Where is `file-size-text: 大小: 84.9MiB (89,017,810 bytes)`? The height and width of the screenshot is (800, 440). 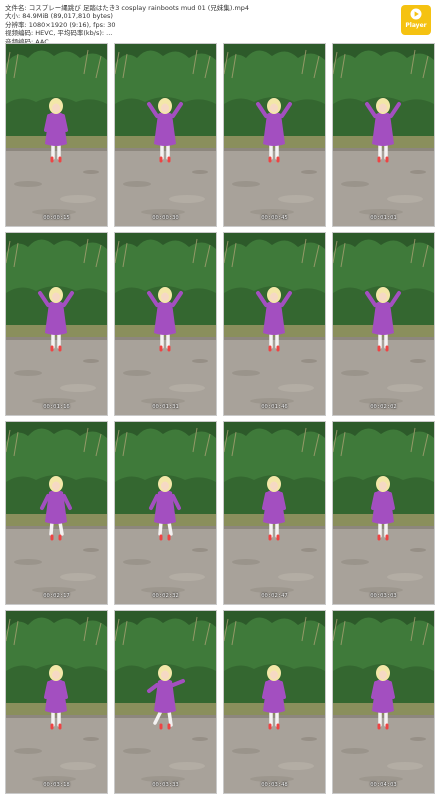
file-size-text: 大小: 84.9MiB (89,017,810 bytes) is located at coordinates (59, 16).